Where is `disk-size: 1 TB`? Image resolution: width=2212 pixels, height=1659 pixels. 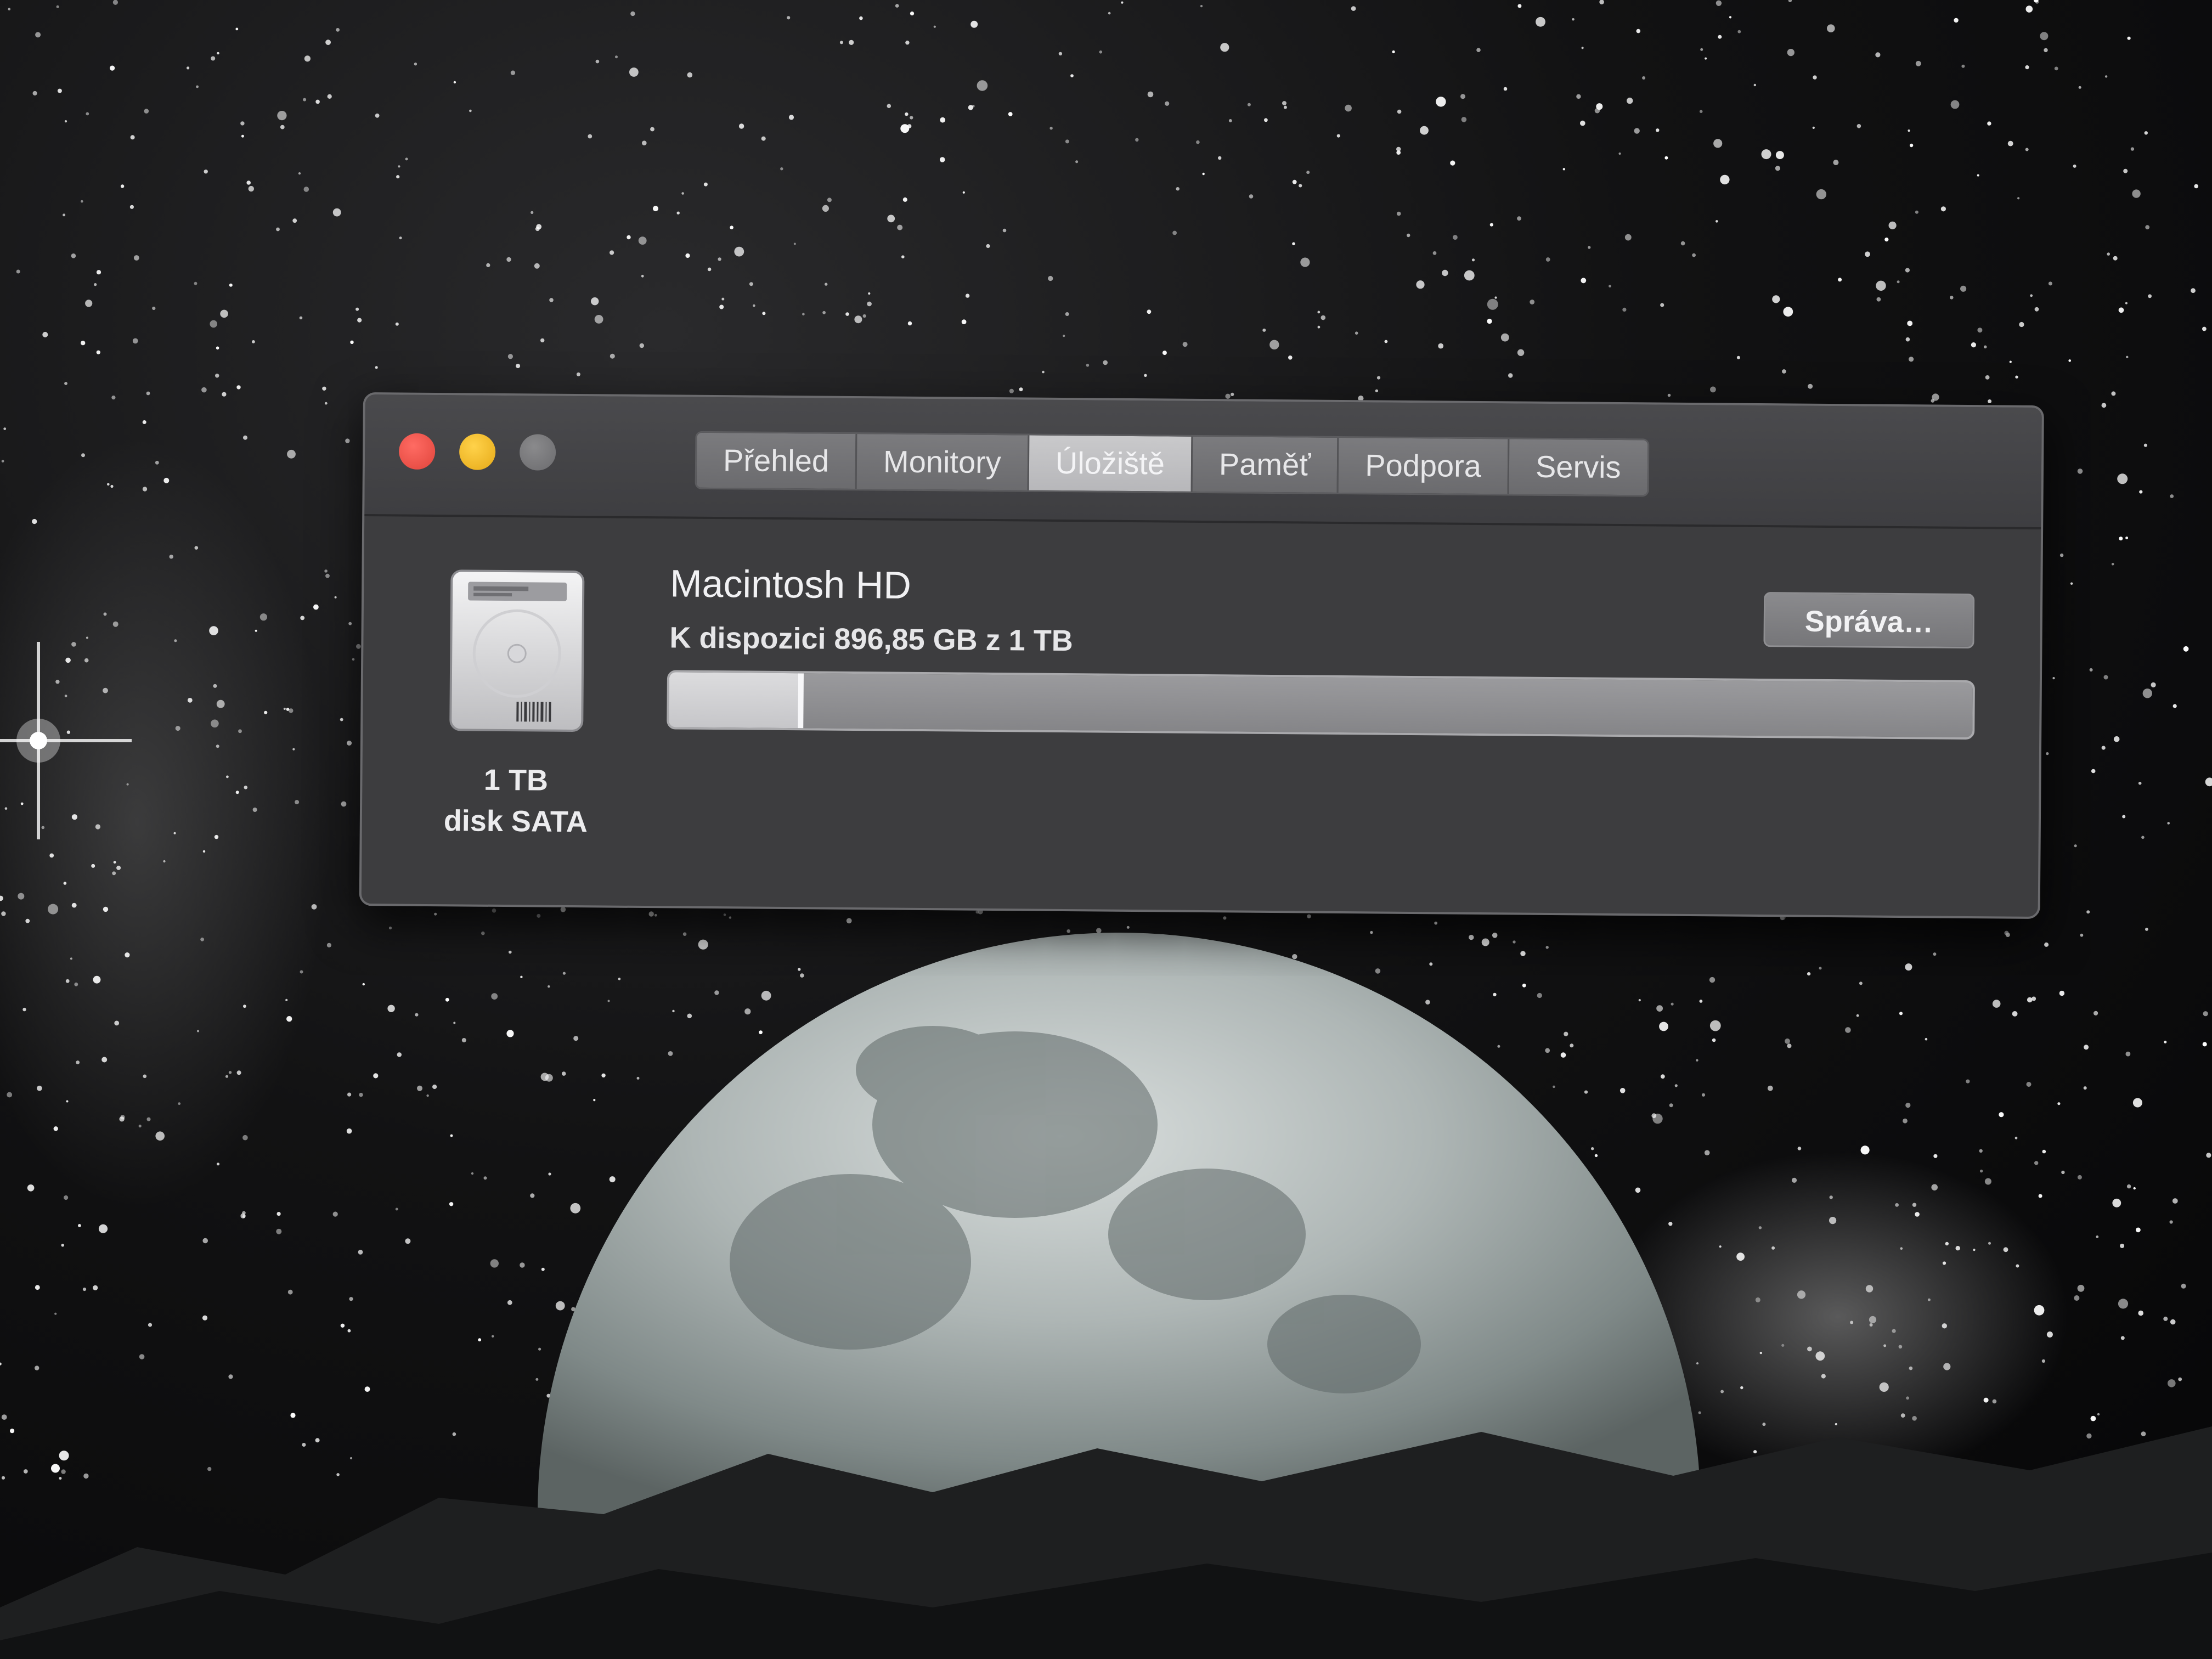
disk-size: 1 TB is located at coordinates (516, 780).